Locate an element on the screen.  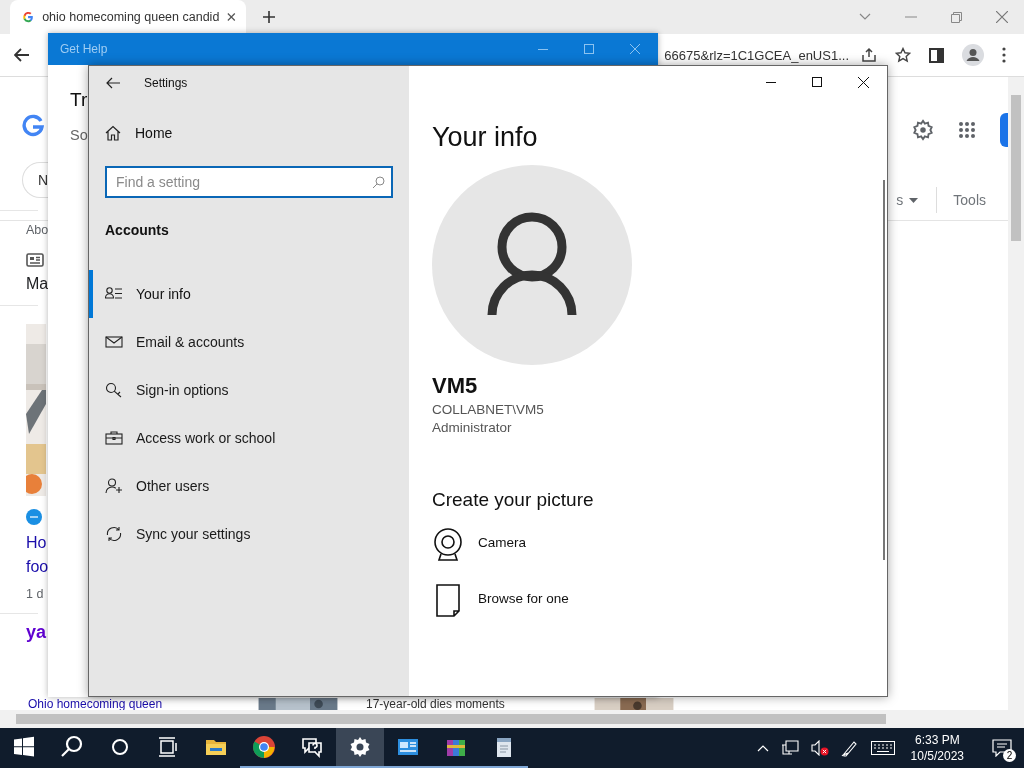
subheading-text: So is located at coordinates (79, 135).